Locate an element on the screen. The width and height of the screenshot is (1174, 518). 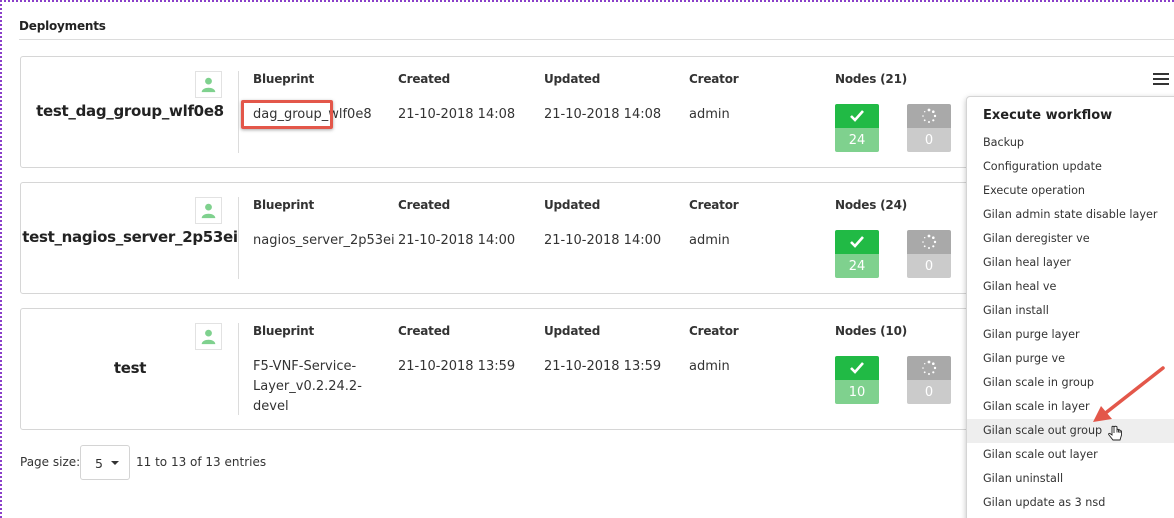
section-title: Deployments is located at coordinates (62, 26).